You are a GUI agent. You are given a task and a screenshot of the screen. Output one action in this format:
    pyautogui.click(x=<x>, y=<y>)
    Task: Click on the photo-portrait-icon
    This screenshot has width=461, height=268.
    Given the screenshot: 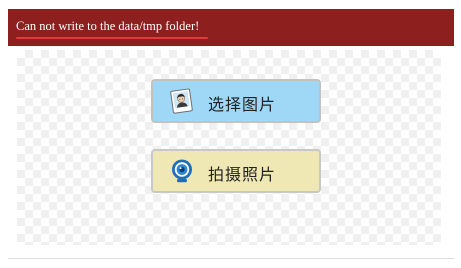 What is the action you would take?
    pyautogui.click(x=182, y=101)
    